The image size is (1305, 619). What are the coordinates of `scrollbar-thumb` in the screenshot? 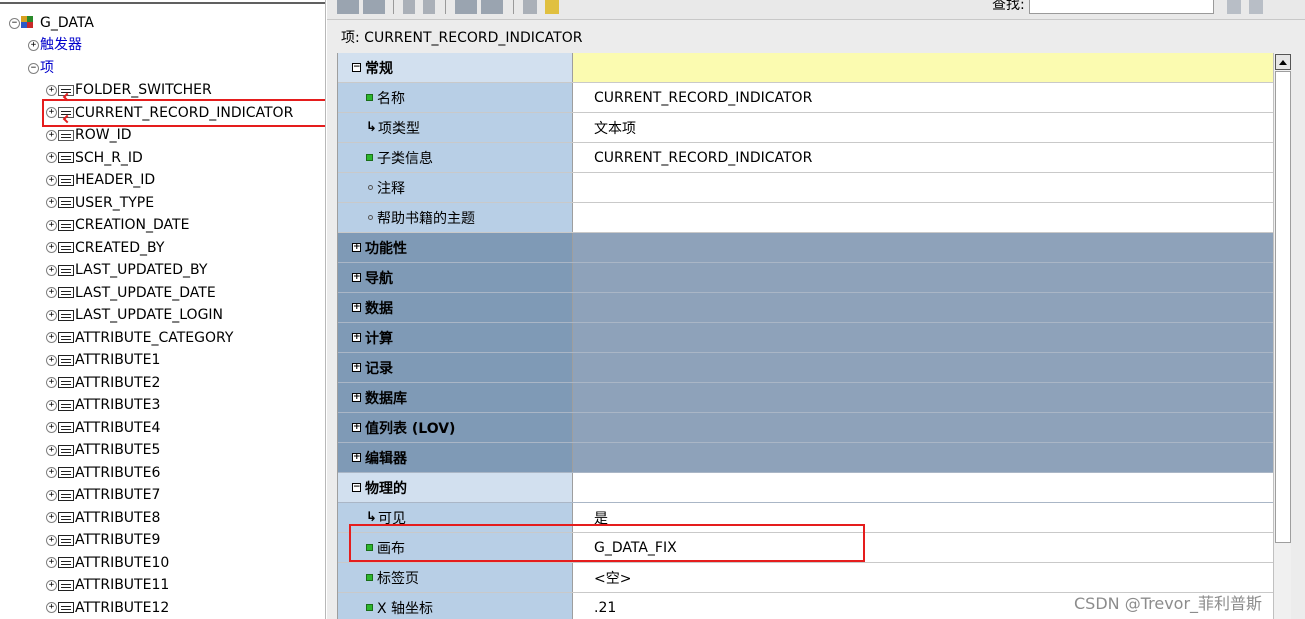 It's located at (1283, 307).